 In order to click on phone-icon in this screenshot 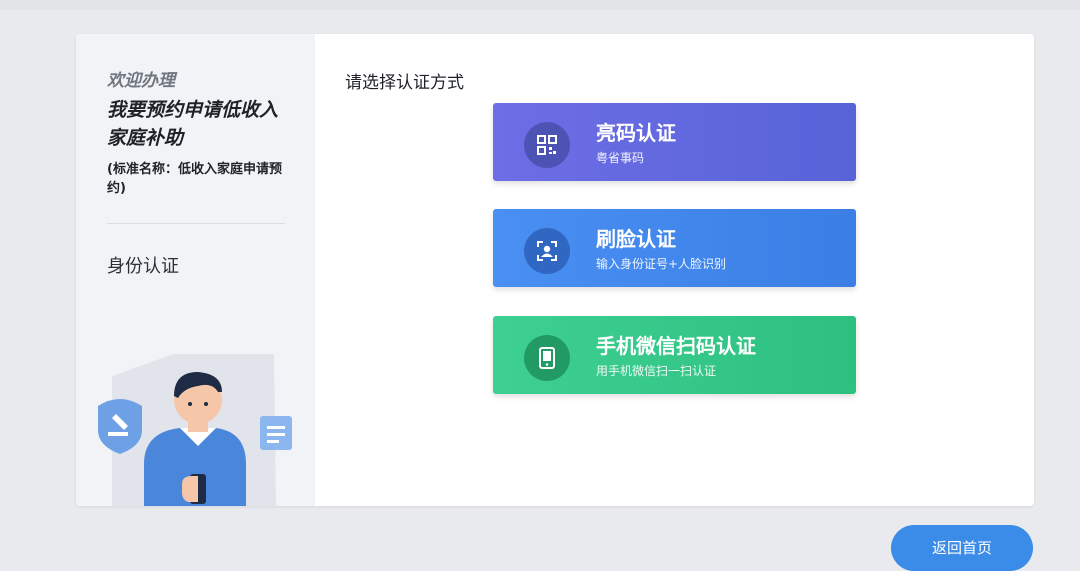, I will do `click(547, 358)`.